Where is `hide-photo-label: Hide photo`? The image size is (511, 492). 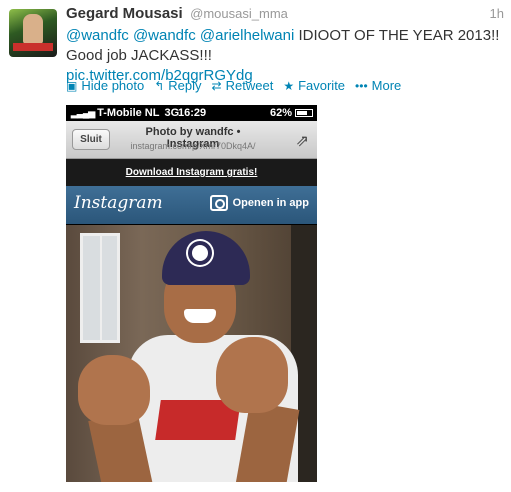
hide-photo-label: Hide photo is located at coordinates (113, 85).